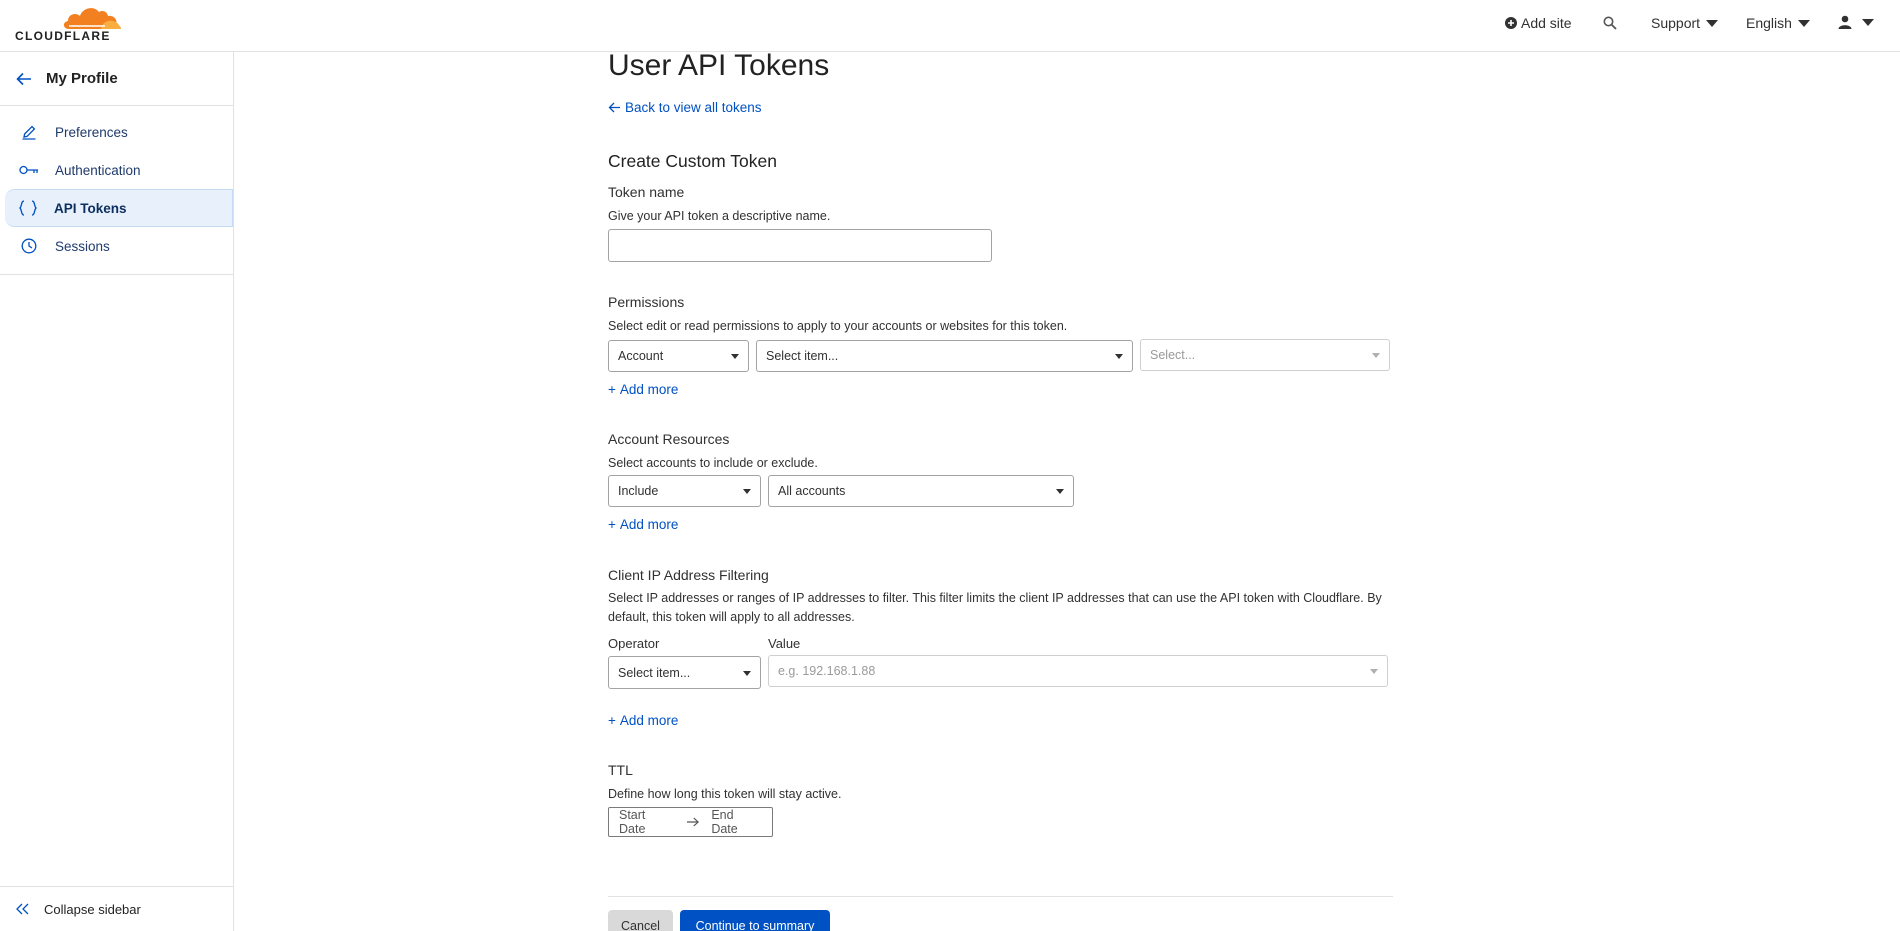  I want to click on language-label: English, so click(1769, 23).